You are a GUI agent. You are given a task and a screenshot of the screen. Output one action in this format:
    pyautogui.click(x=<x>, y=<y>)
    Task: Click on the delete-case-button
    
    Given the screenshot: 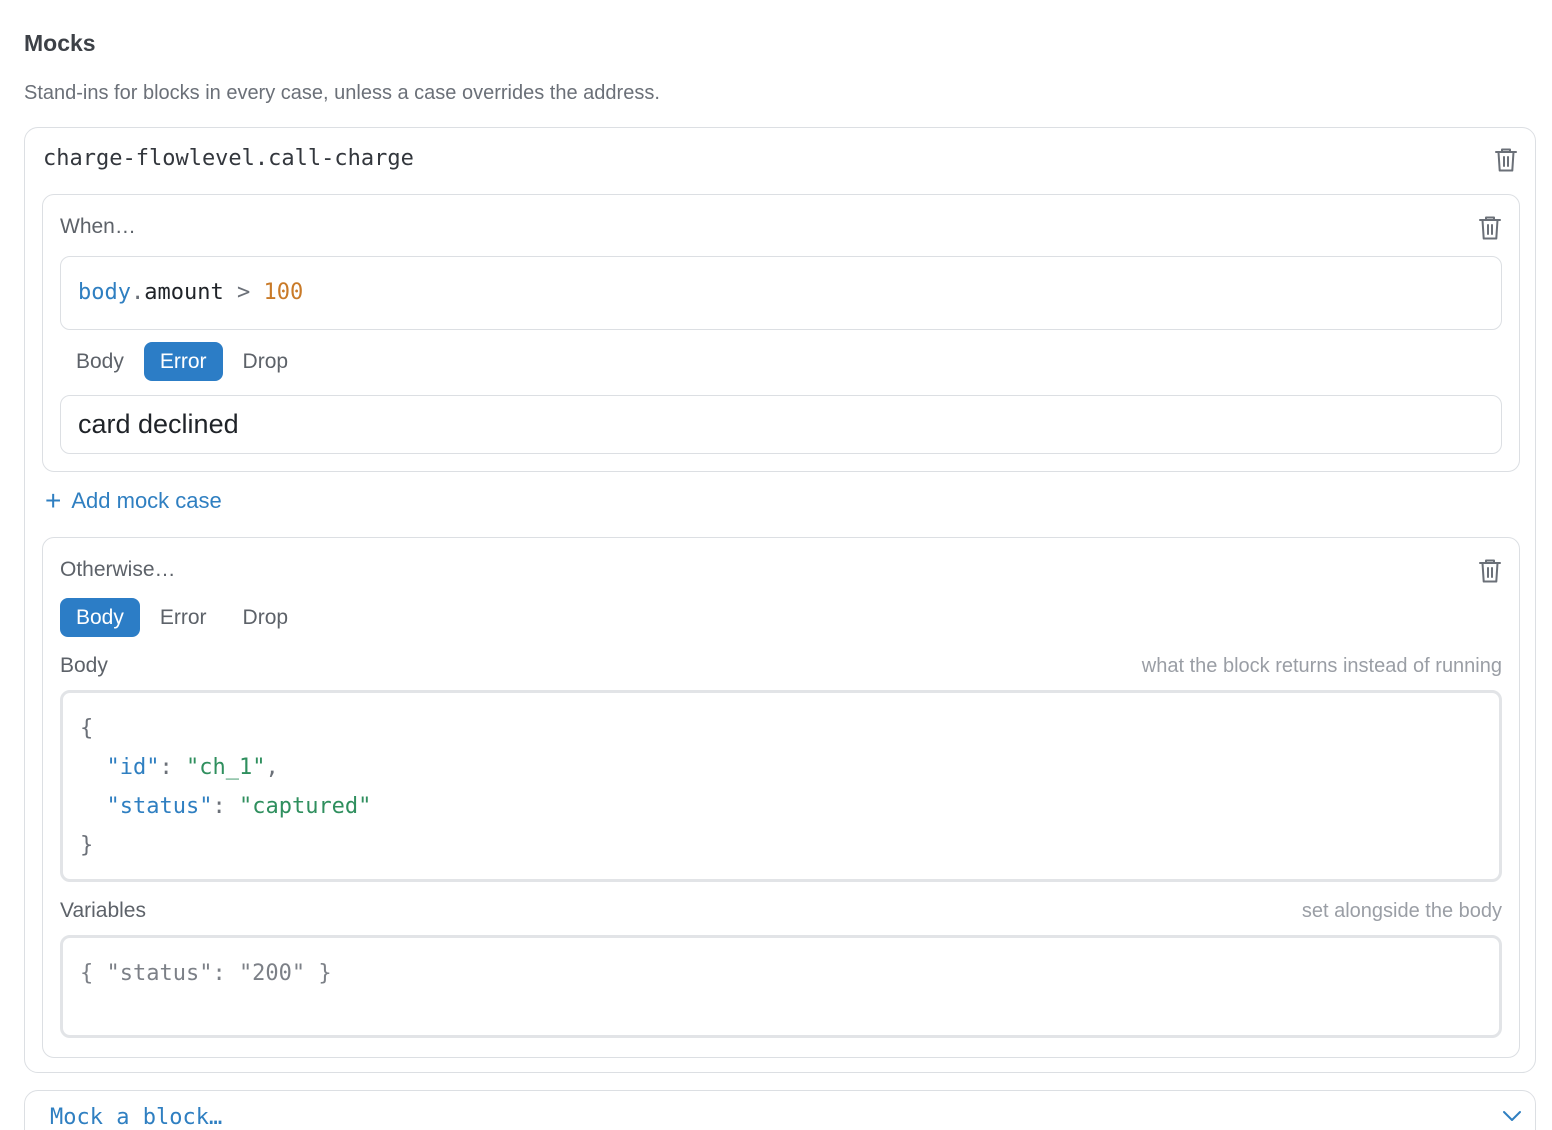 What is the action you would take?
    pyautogui.click(x=1490, y=228)
    